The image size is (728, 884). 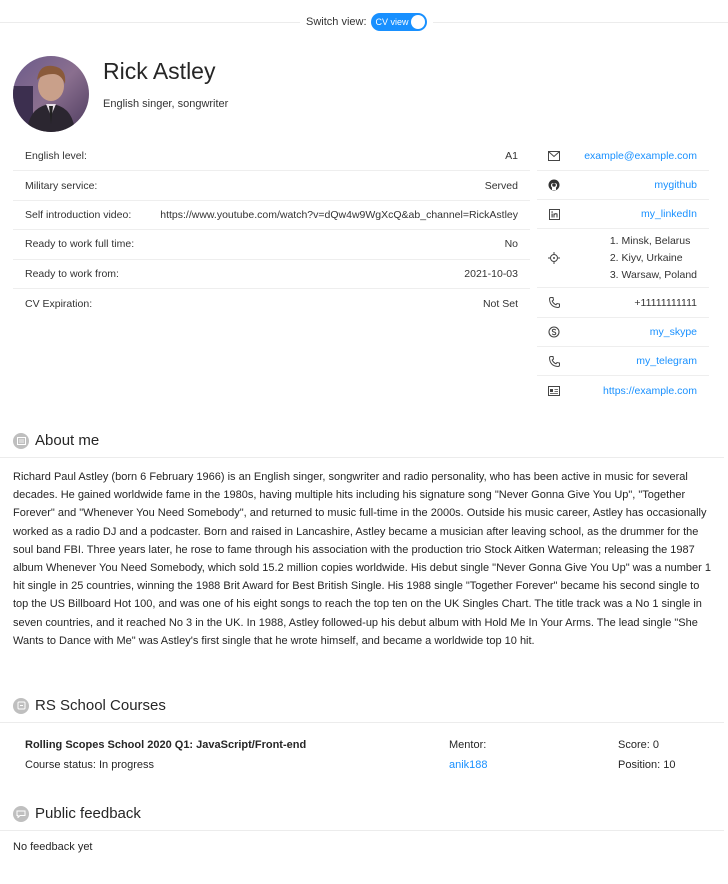 I want to click on avatar, so click(x=51, y=94).